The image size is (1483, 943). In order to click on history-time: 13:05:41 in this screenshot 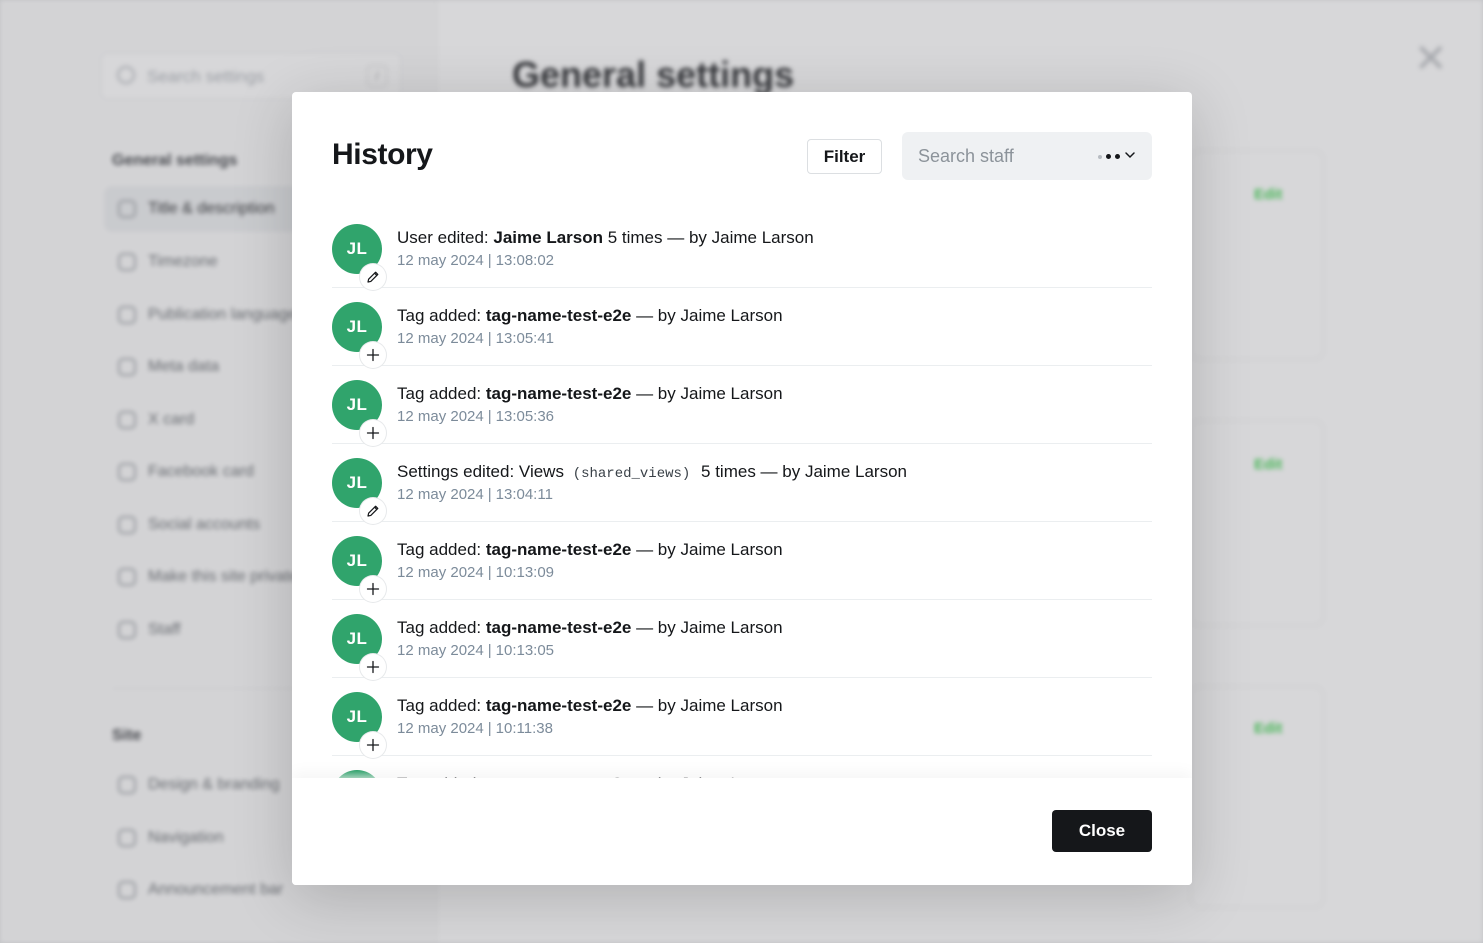, I will do `click(525, 338)`.